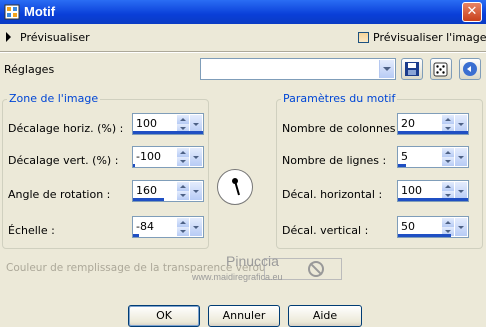  I want to click on preview-image-checkbox, so click(363, 37).